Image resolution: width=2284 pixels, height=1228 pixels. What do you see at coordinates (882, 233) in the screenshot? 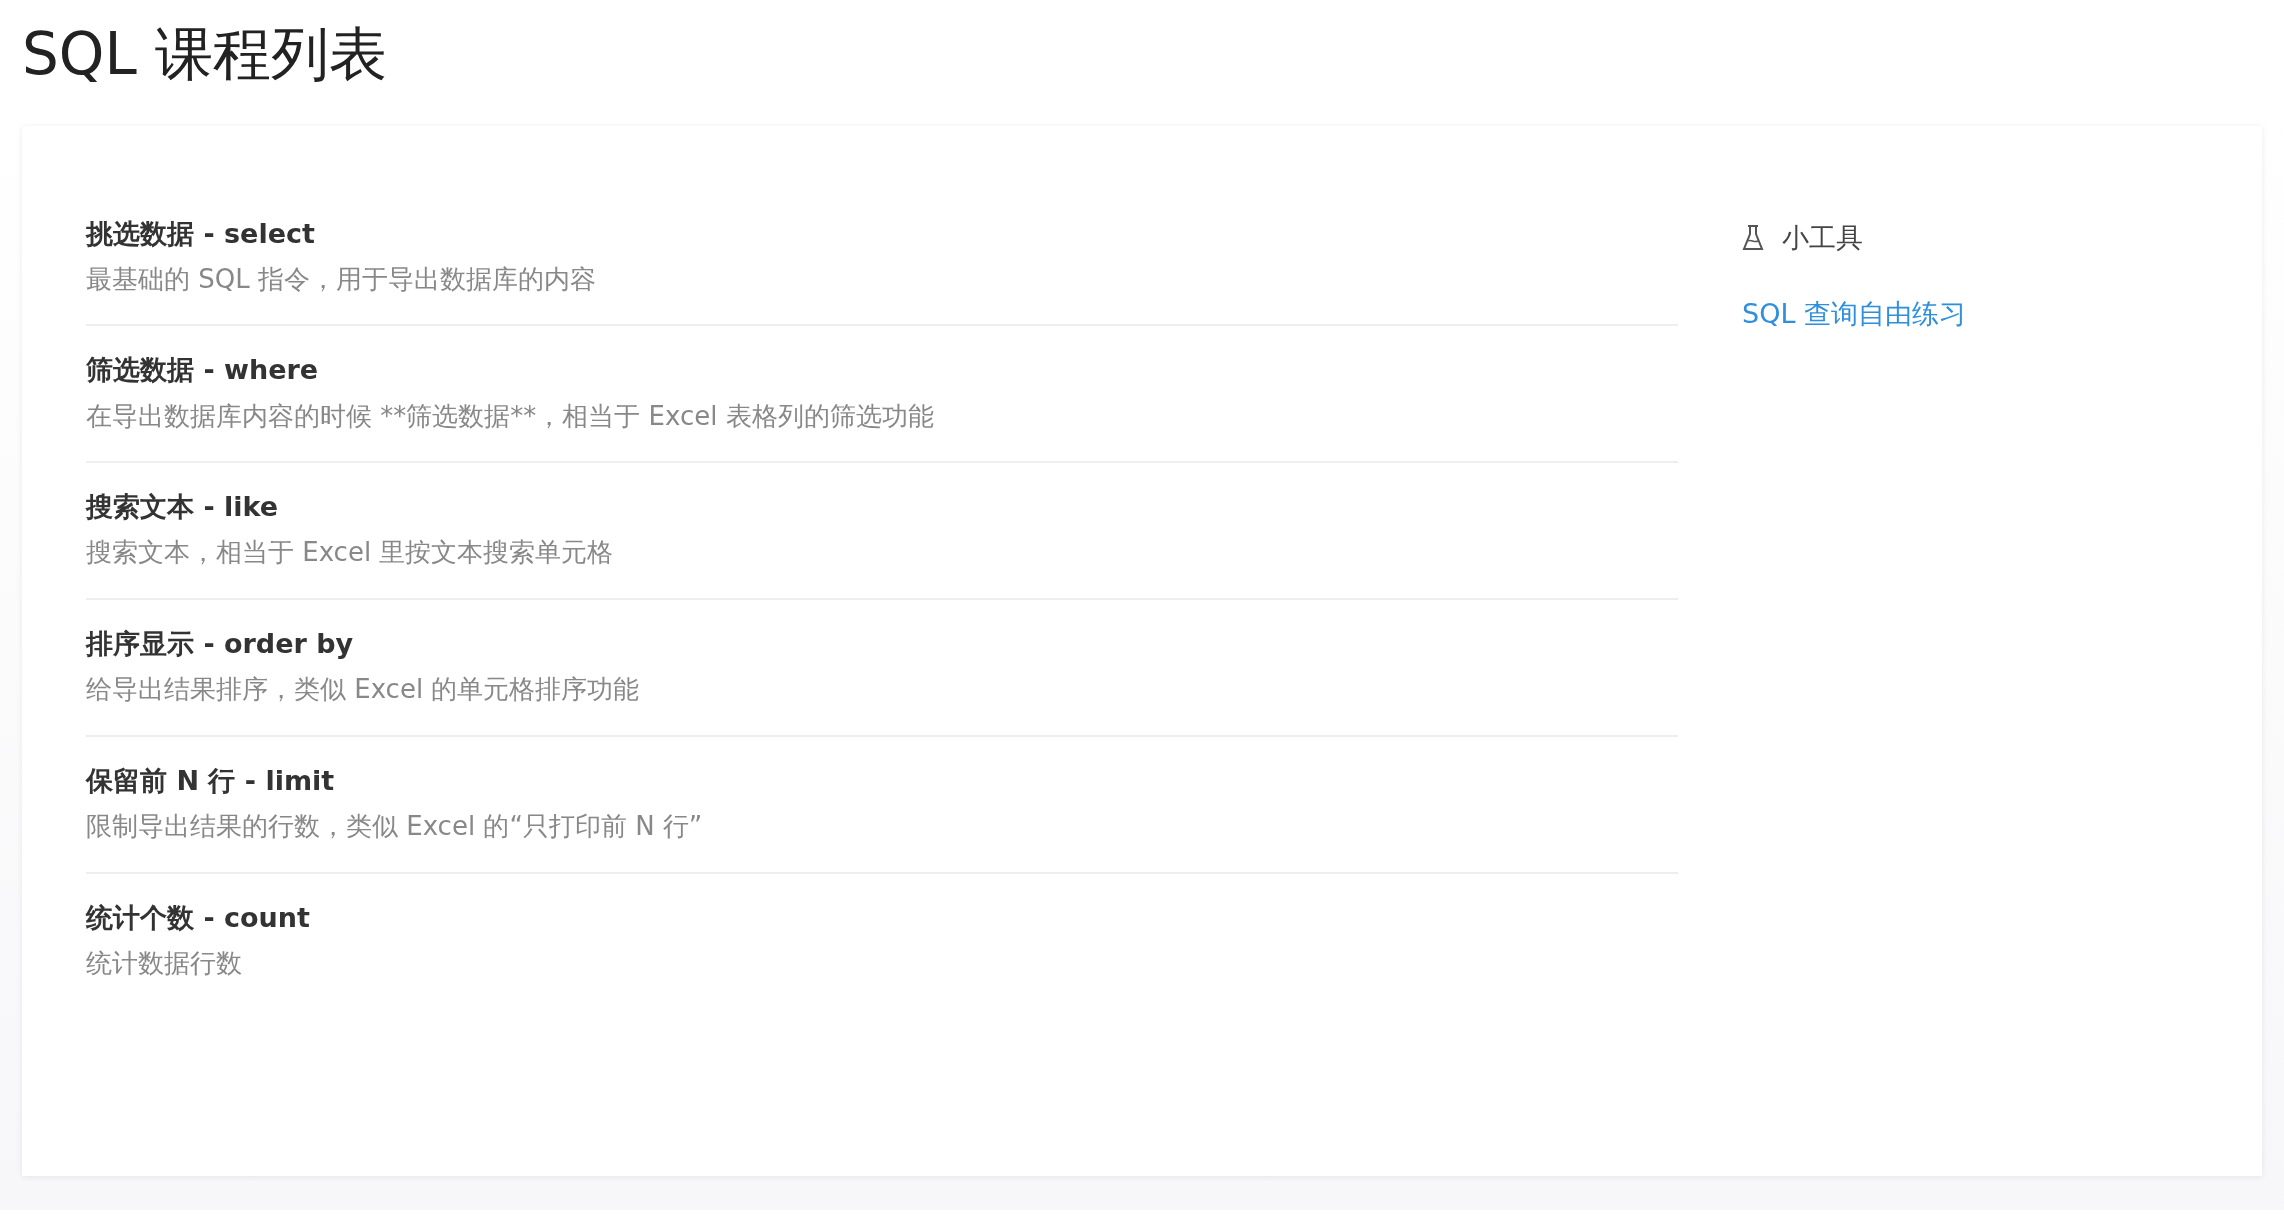
I see `lesson-title: 挑选数据 - select` at bounding box center [882, 233].